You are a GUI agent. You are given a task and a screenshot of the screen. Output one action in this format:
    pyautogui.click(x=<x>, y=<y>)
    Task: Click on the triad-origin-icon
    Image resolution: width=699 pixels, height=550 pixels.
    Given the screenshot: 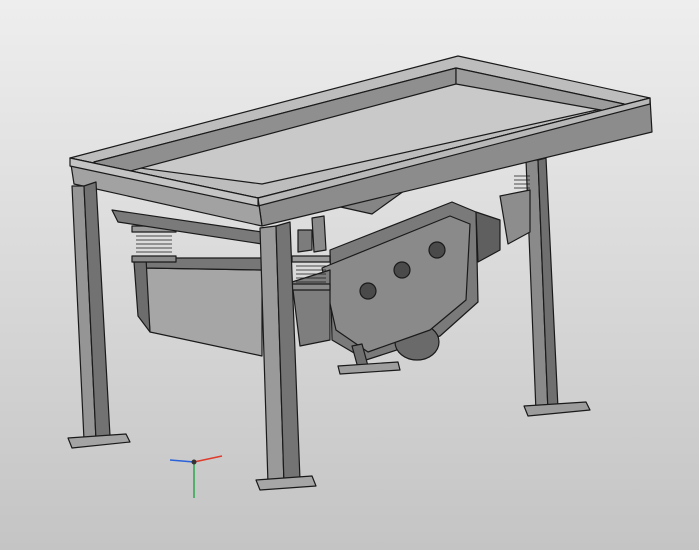 What is the action you would take?
    pyautogui.click(x=194, y=462)
    